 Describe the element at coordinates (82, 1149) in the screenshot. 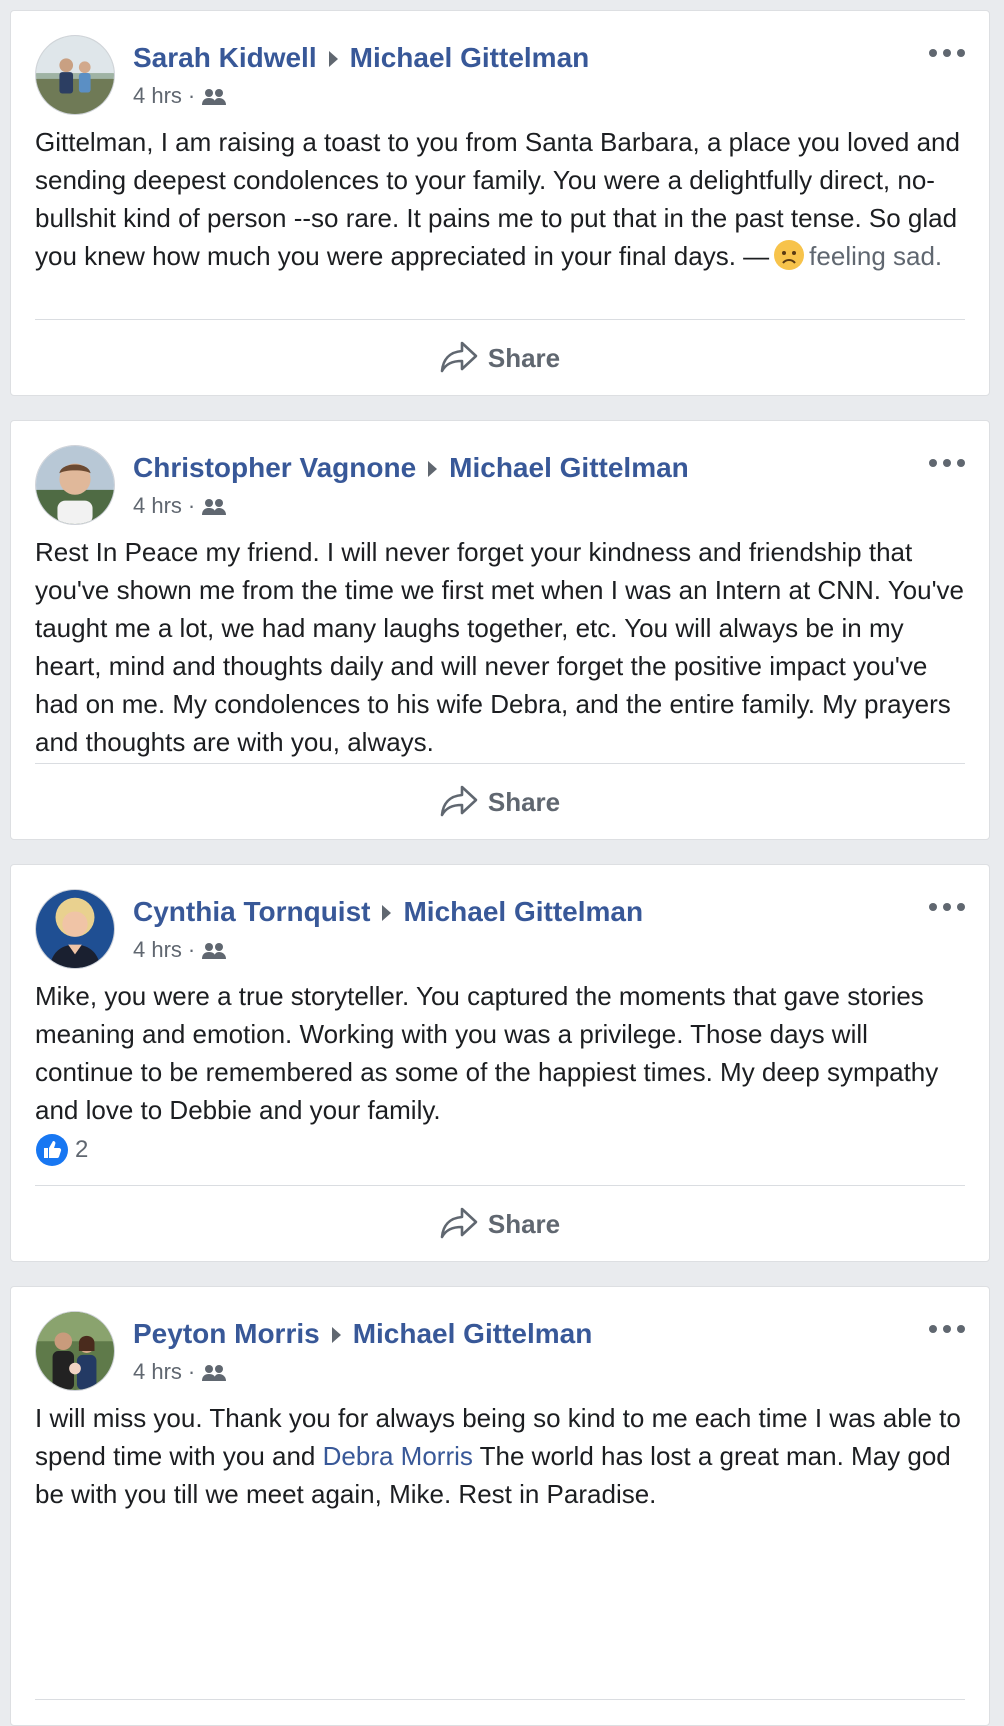

I see `reaction-count: 2` at that location.